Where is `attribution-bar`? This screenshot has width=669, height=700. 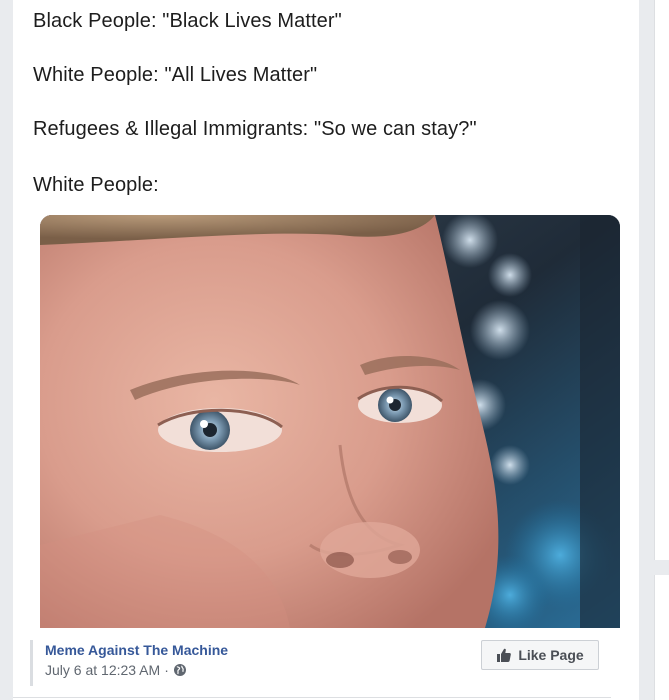
attribution-bar is located at coordinates (31, 663).